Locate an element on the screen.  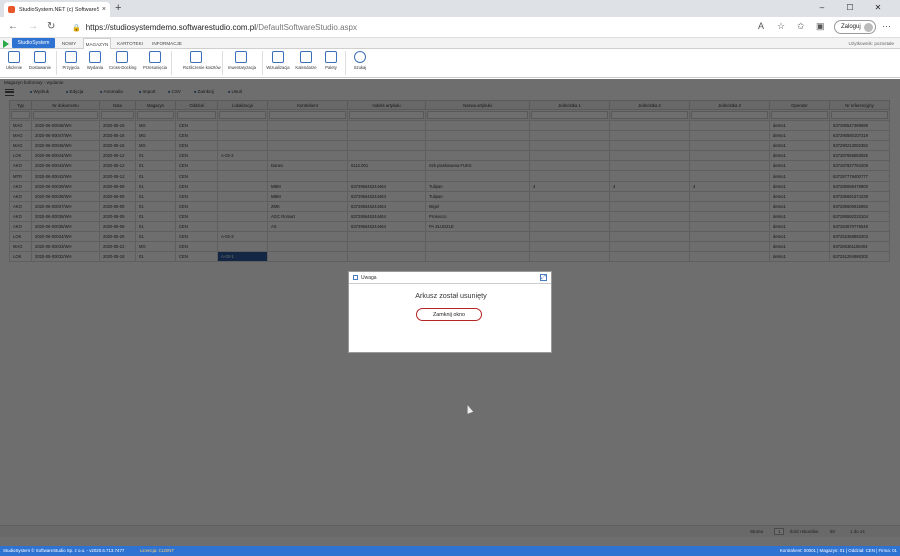
ribbon-button-cross-docking: Cross-Docking is located at coordinates (122, 61).